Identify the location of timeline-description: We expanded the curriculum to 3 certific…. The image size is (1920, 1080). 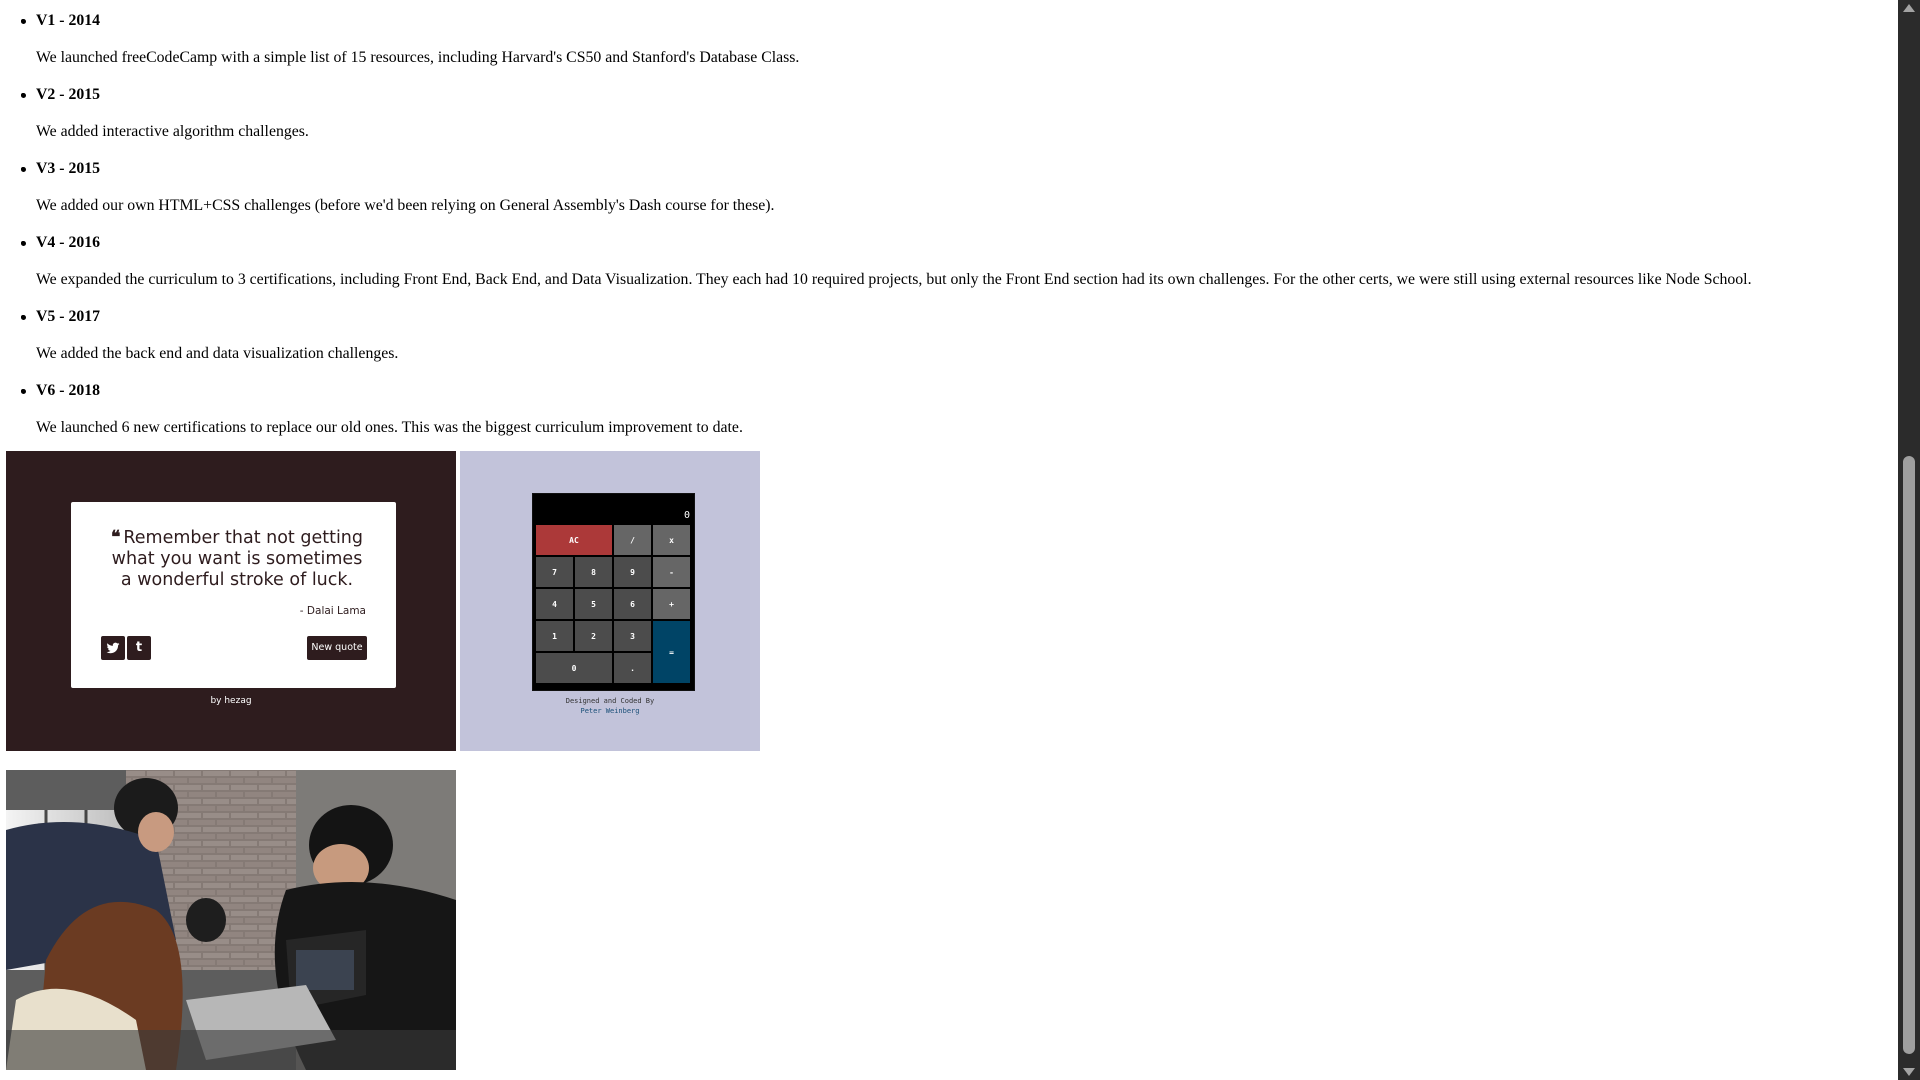
(894, 279).